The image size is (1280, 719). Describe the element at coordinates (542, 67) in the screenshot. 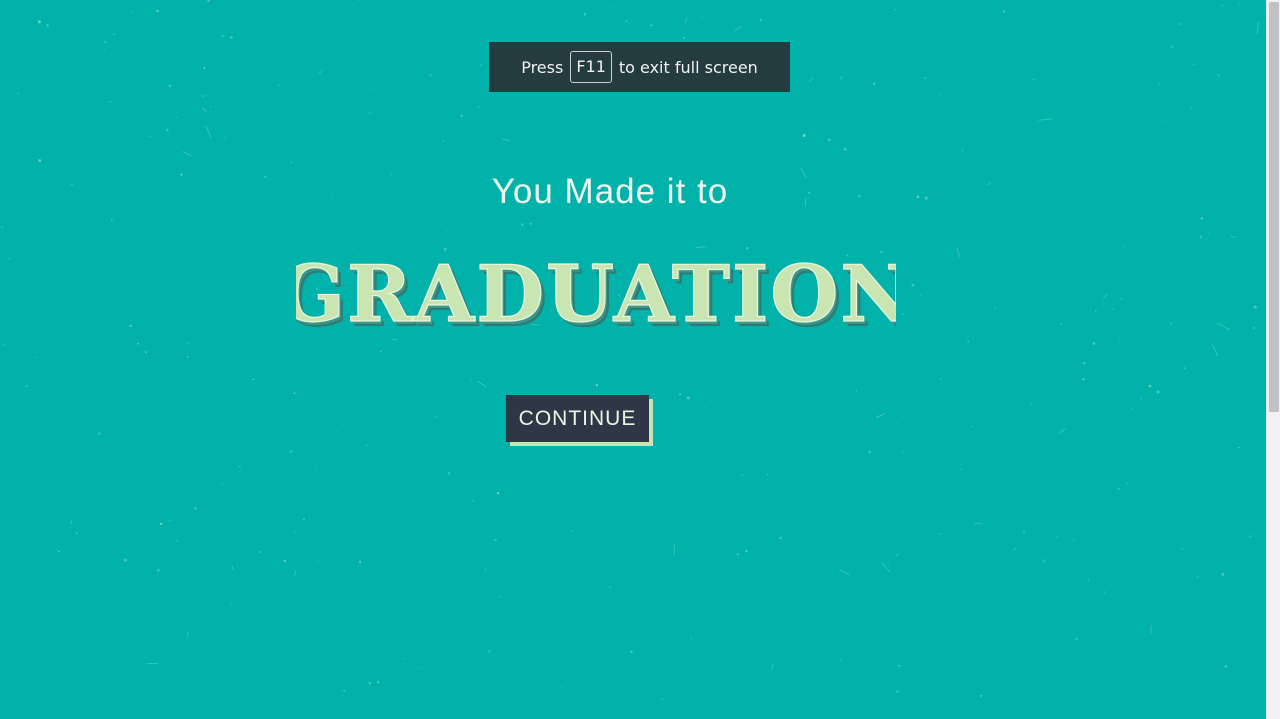

I see `fullscreen-notice-prefix: Press` at that location.